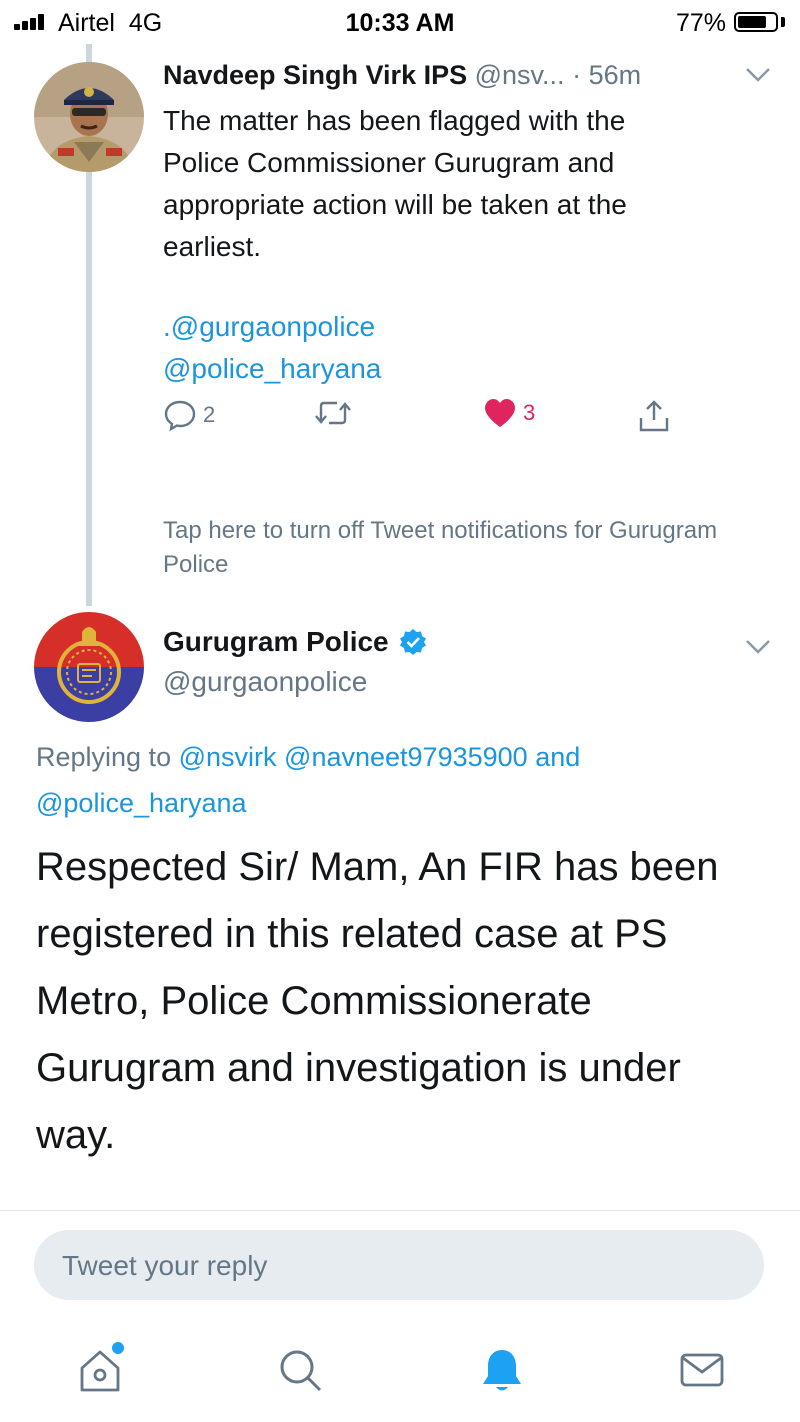 The height and width of the screenshot is (1422, 800). What do you see at coordinates (752, 22) in the screenshot?
I see `battery-fill` at bounding box center [752, 22].